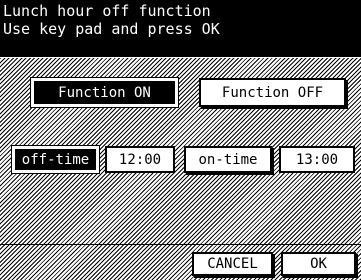 Image resolution: width=361 pixels, height=280 pixels. I want to click on screen-title: Lunch hour off function, so click(107, 11).